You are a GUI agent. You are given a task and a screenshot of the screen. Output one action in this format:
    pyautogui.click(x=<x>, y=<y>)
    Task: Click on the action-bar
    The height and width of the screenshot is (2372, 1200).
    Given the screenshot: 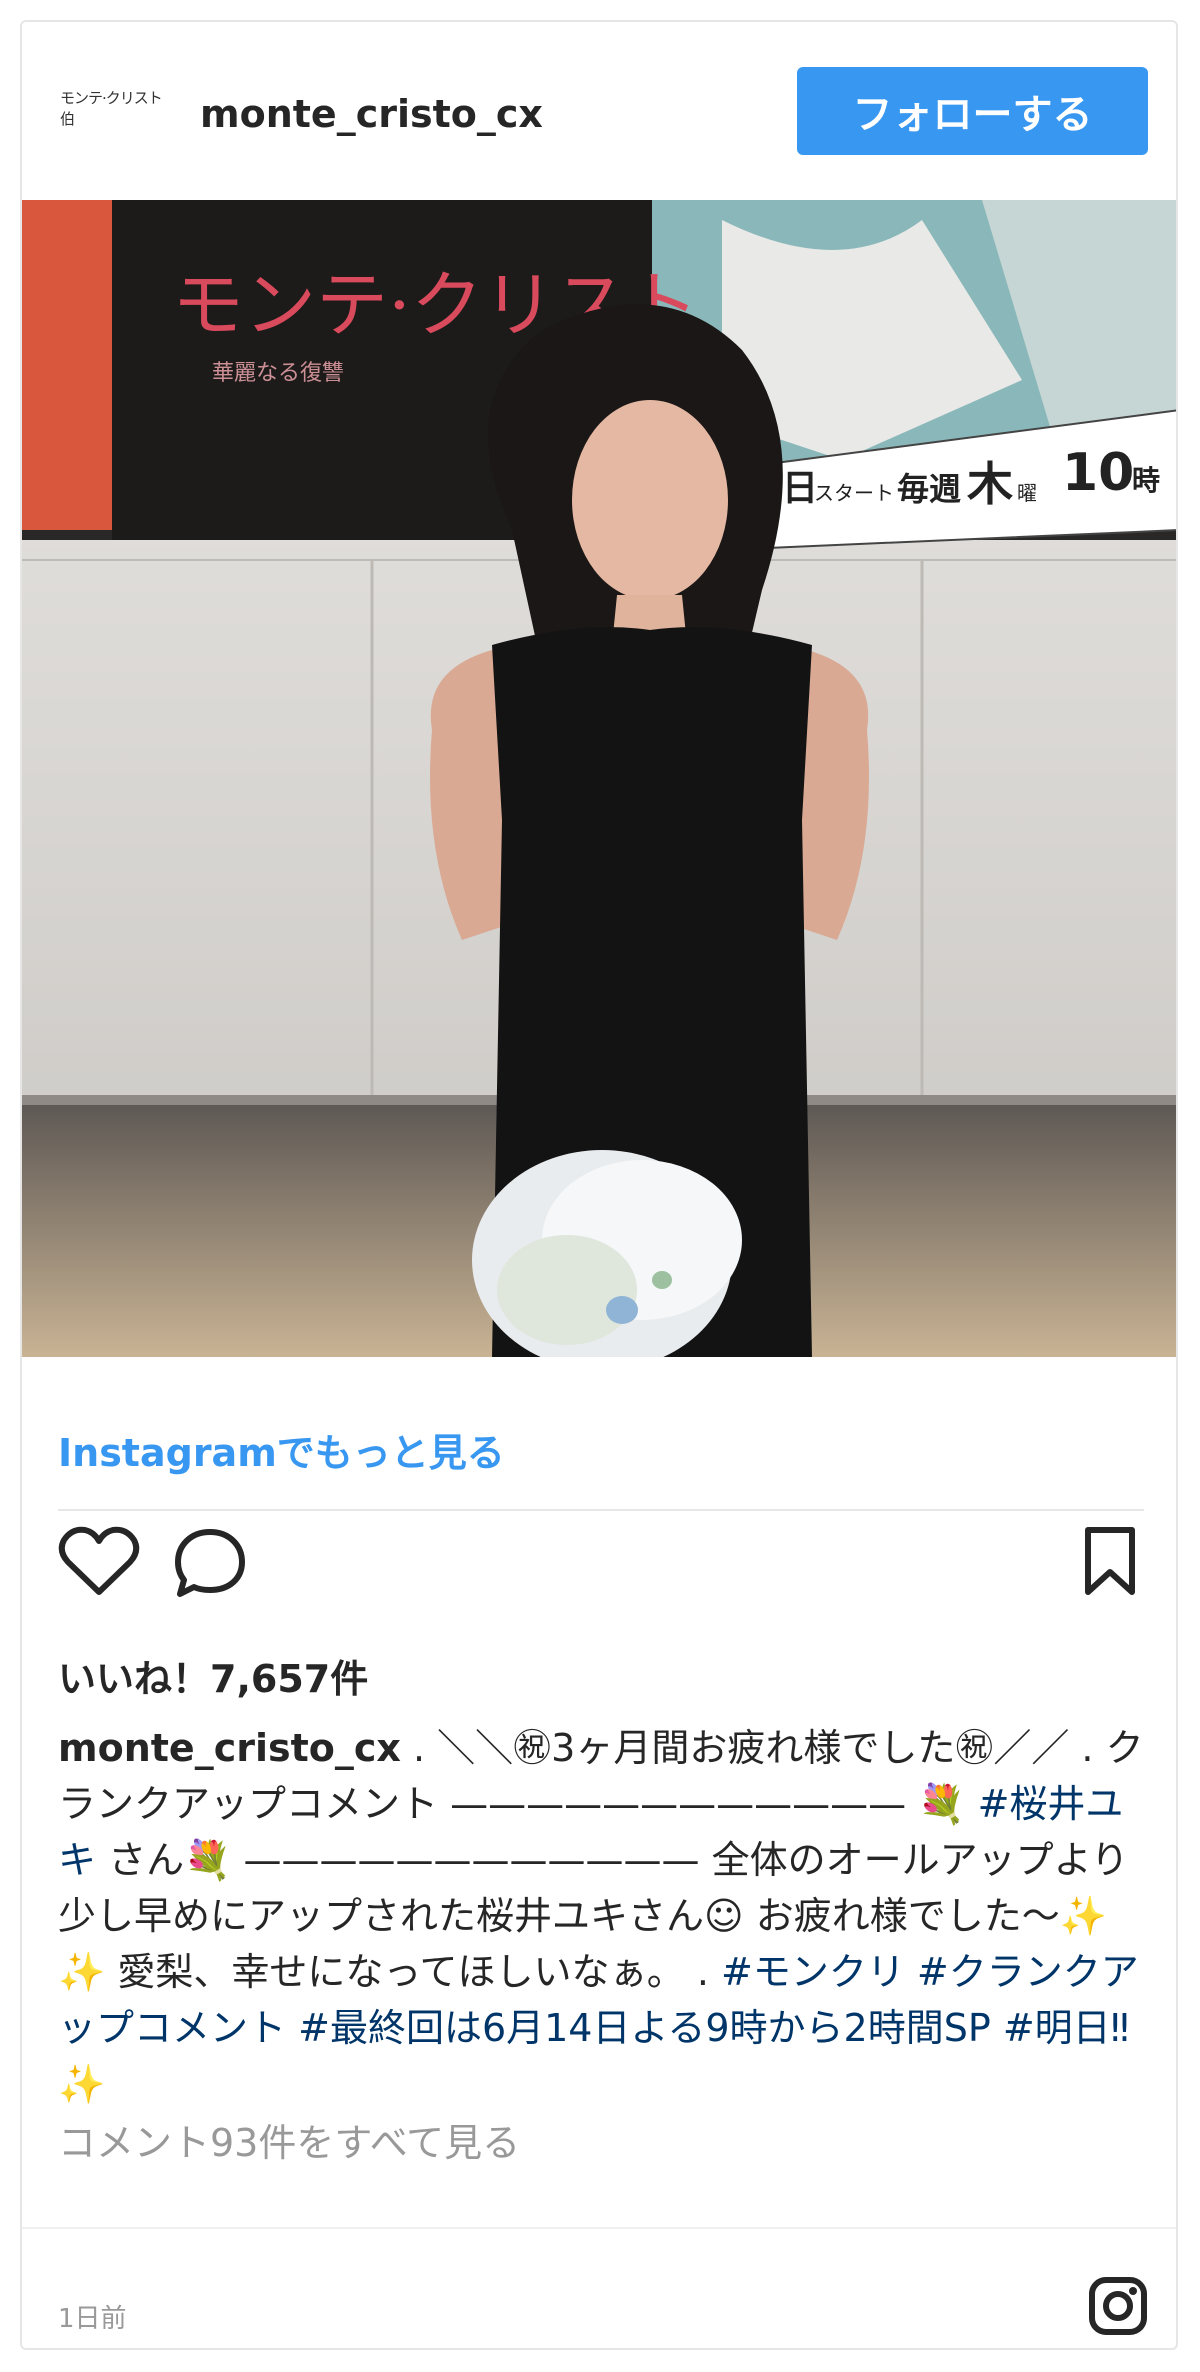 What is the action you would take?
    pyautogui.click(x=599, y=1582)
    